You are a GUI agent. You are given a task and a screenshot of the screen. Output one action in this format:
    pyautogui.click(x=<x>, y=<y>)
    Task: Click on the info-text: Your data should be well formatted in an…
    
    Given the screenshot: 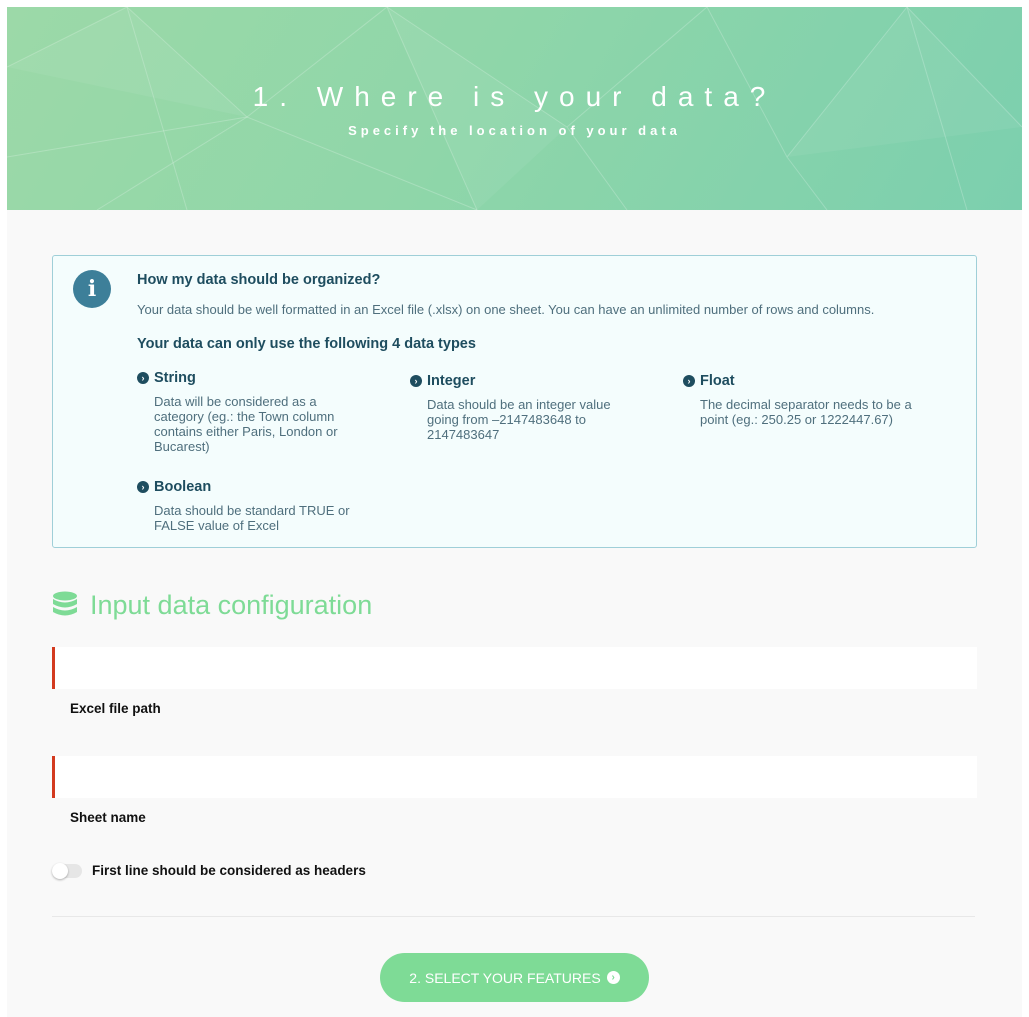 What is the action you would take?
    pyautogui.click(x=506, y=309)
    